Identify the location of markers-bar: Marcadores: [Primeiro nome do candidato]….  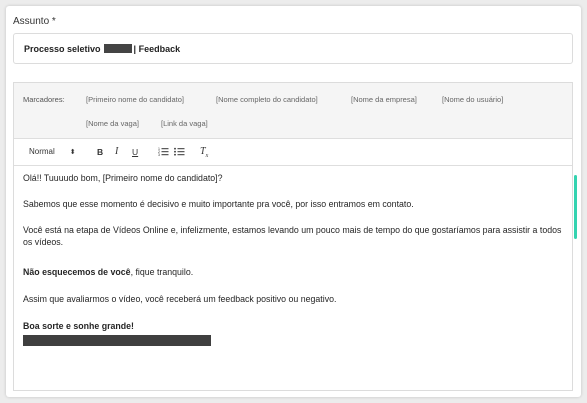
(293, 111).